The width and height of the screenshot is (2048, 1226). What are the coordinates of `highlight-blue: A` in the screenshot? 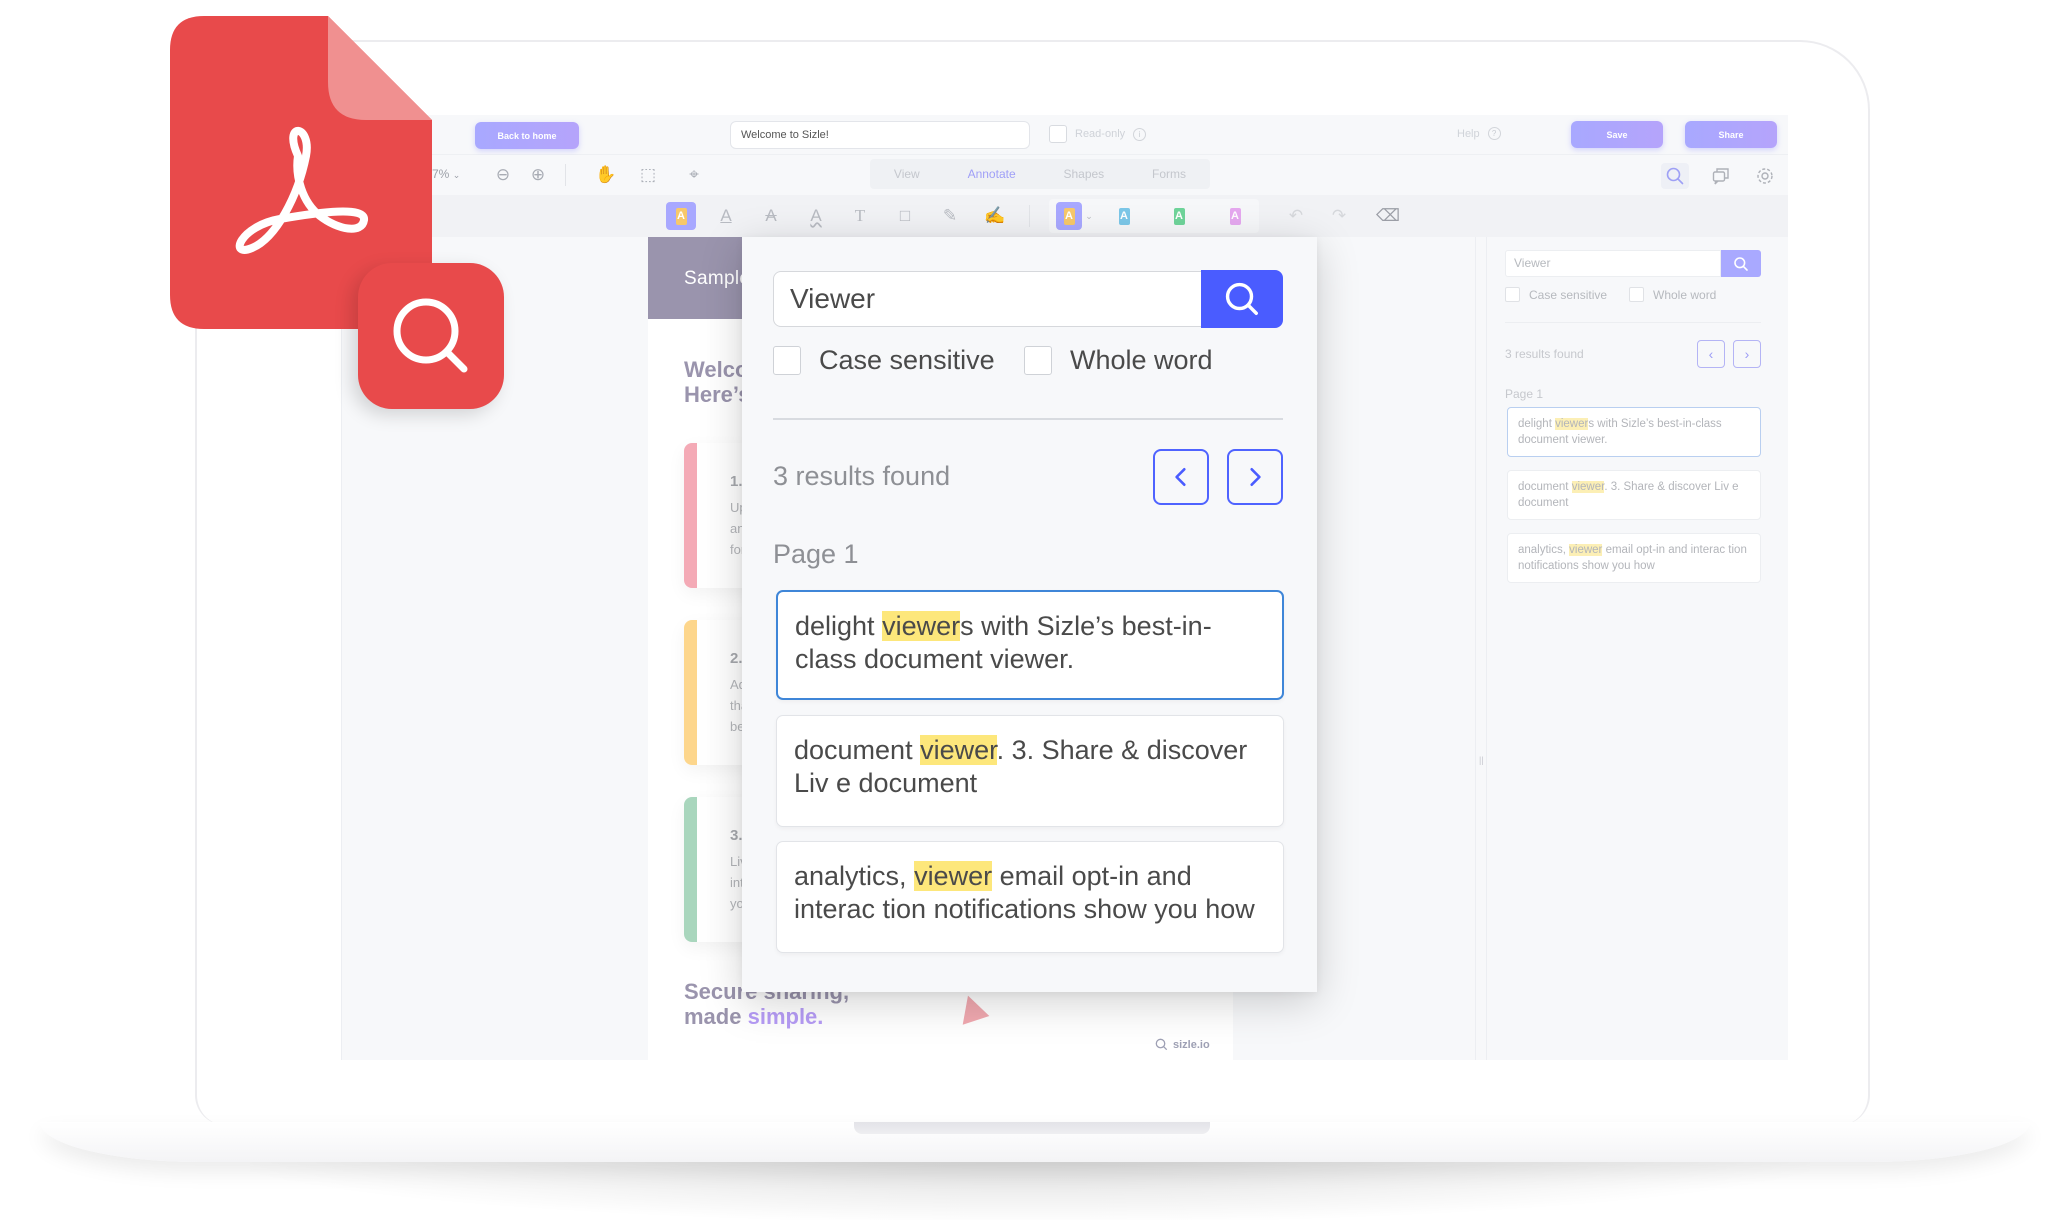 It's located at (1124, 216).